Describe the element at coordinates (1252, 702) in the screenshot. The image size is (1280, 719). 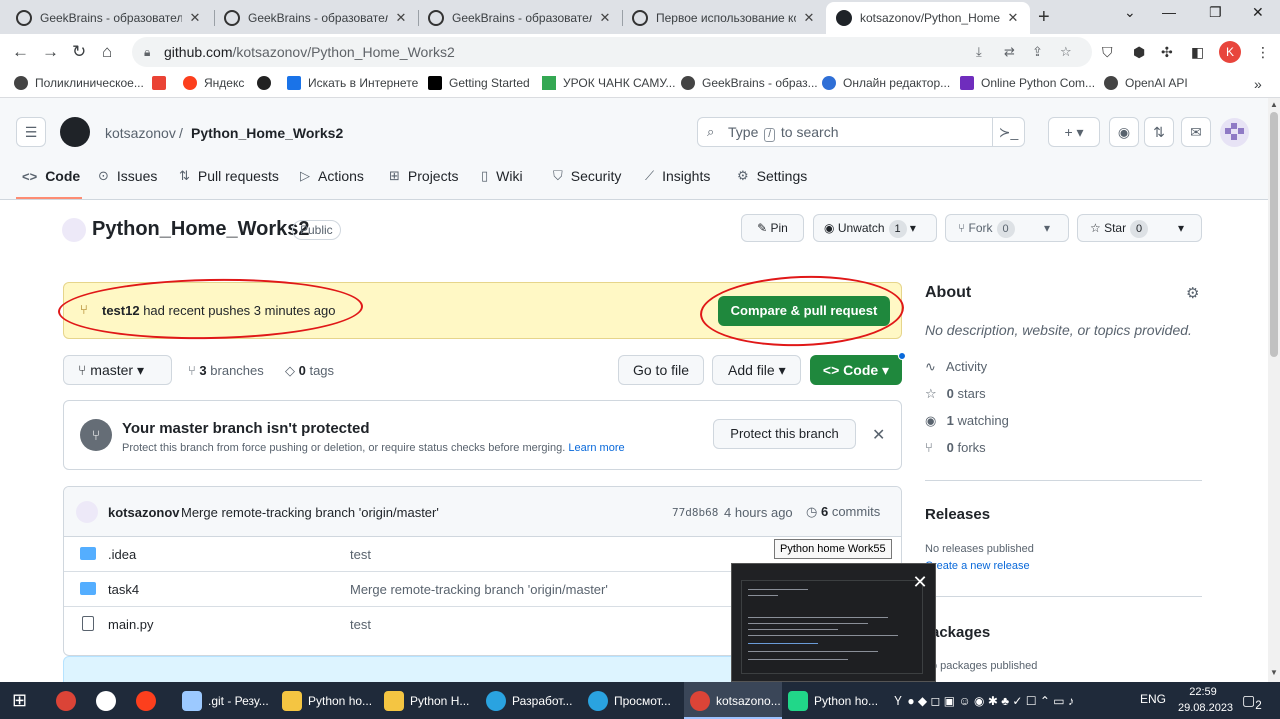
I see `notifications-icon: ▢2` at that location.